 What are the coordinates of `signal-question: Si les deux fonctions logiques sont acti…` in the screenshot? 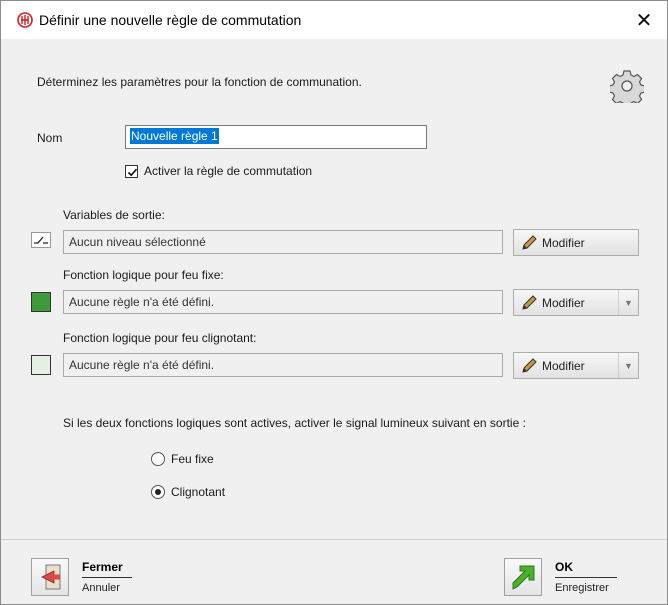 It's located at (294, 423).